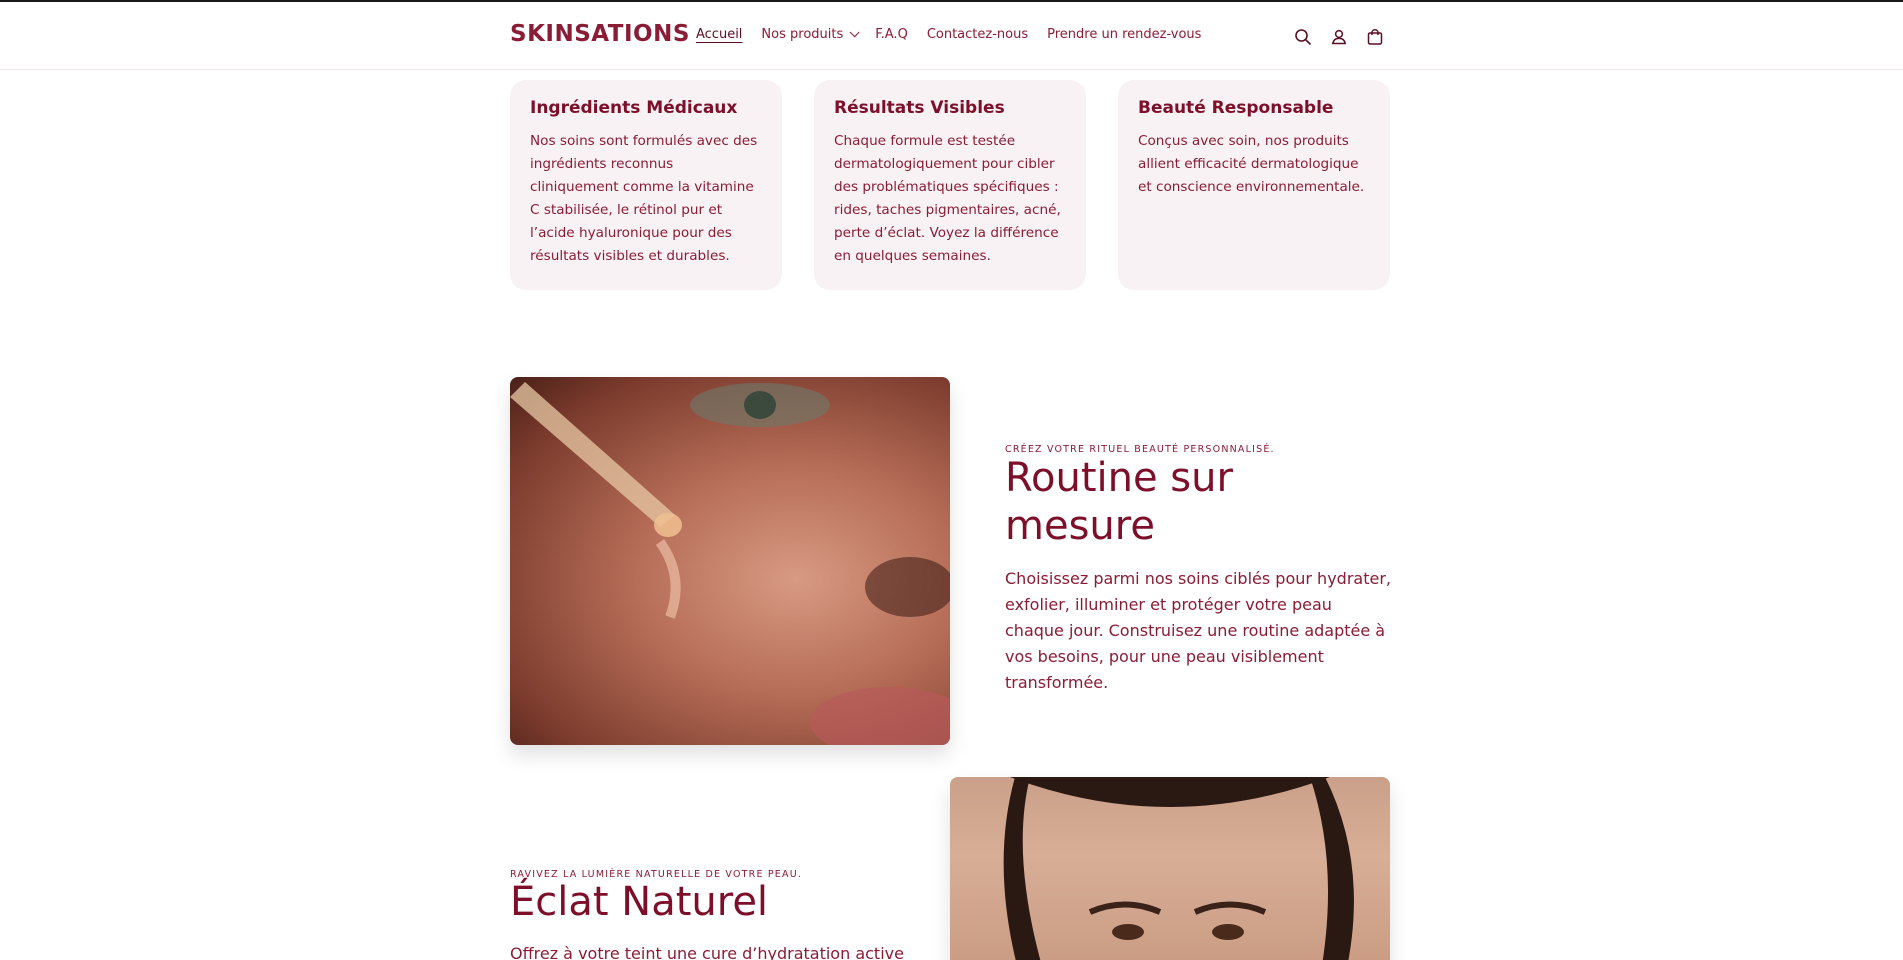 This screenshot has height=960, width=1903. What do you see at coordinates (1119, 502) in the screenshot?
I see `routine-title: Routine sur mesure` at bounding box center [1119, 502].